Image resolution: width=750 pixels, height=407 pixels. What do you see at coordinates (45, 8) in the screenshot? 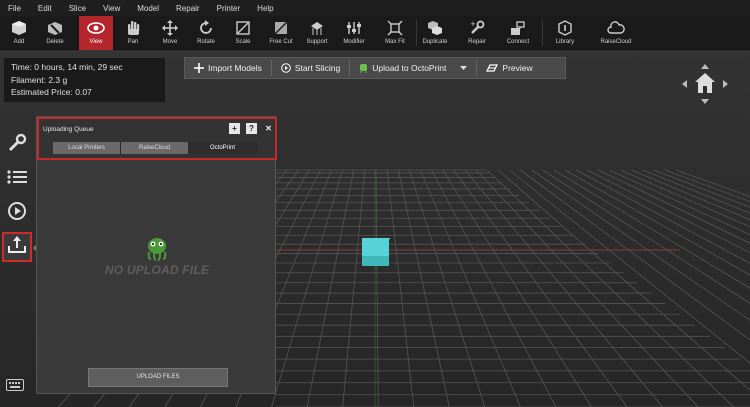
I see `menu-edit: Edit` at bounding box center [45, 8].